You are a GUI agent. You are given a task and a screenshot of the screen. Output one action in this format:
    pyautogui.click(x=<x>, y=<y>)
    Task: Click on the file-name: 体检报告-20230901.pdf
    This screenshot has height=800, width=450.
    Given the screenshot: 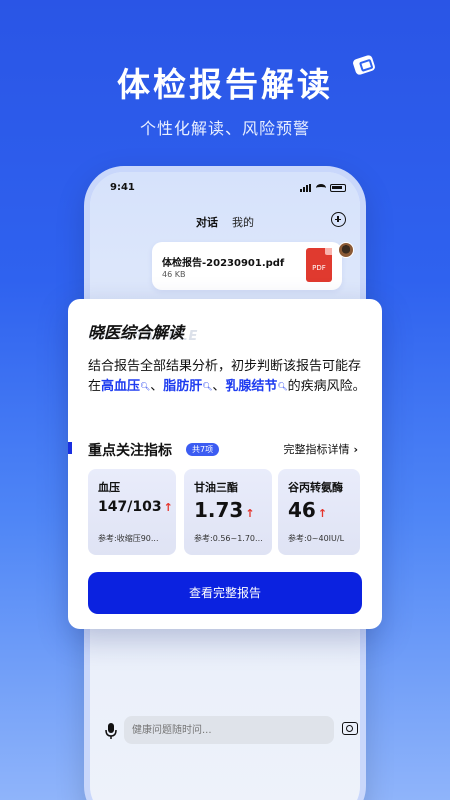 What is the action you would take?
    pyautogui.click(x=223, y=263)
    